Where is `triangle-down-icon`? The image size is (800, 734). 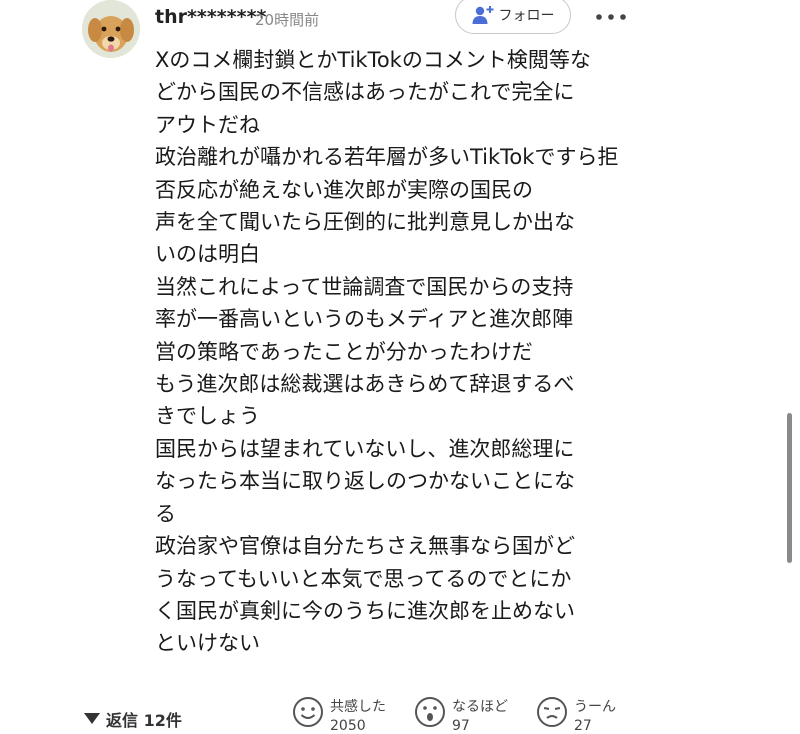 triangle-down-icon is located at coordinates (92, 718).